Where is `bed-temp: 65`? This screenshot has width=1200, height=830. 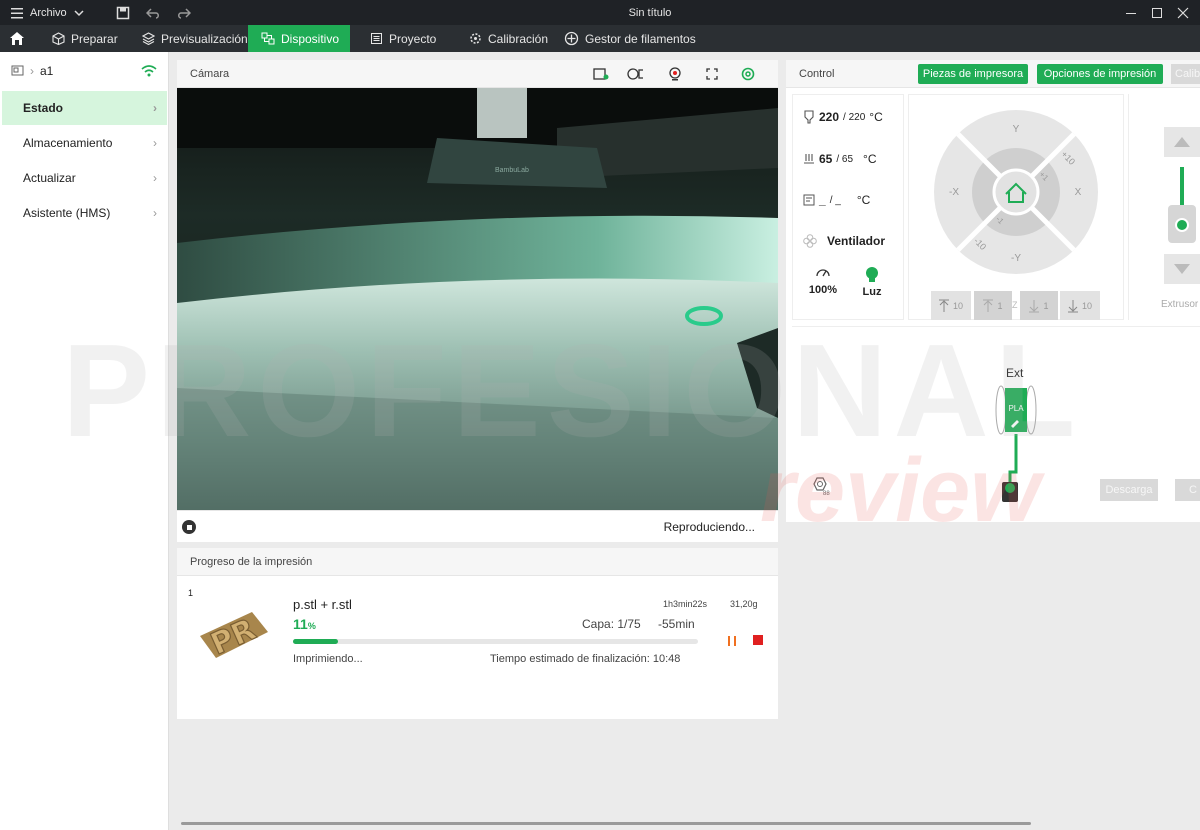
bed-temp: 65 is located at coordinates (826, 159).